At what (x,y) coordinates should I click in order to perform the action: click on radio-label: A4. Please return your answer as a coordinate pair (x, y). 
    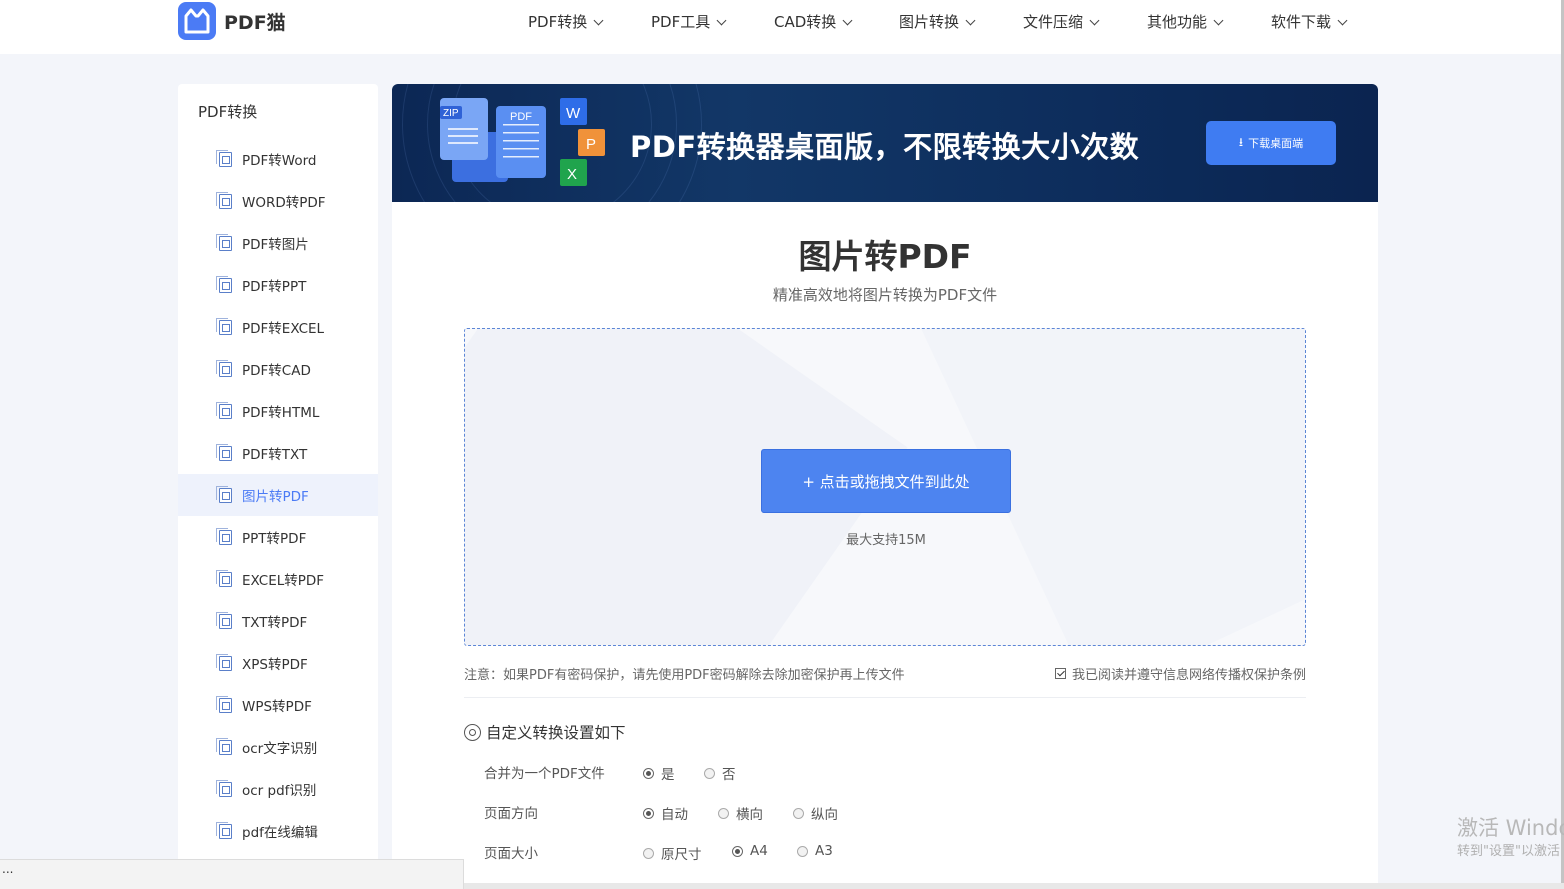
    Looking at the image, I should click on (759, 851).